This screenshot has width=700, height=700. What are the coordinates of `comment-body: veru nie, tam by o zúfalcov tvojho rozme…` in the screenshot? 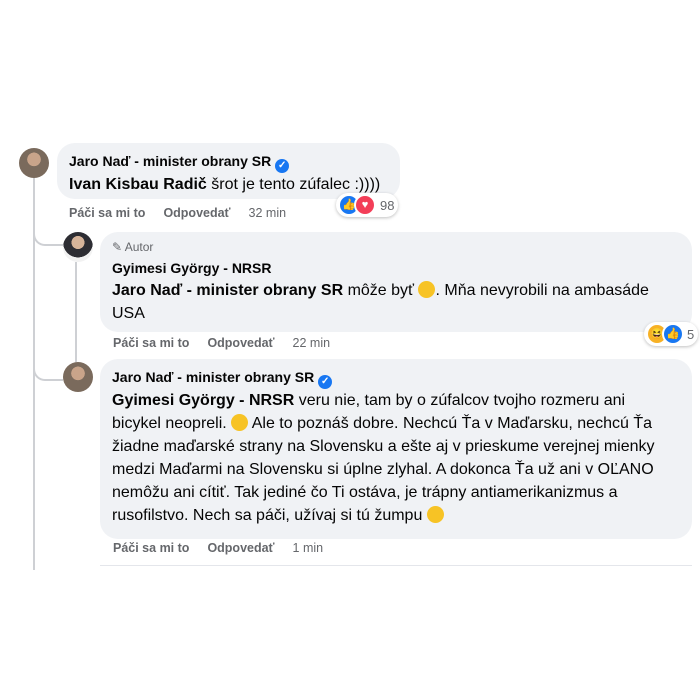 It's located at (460, 400).